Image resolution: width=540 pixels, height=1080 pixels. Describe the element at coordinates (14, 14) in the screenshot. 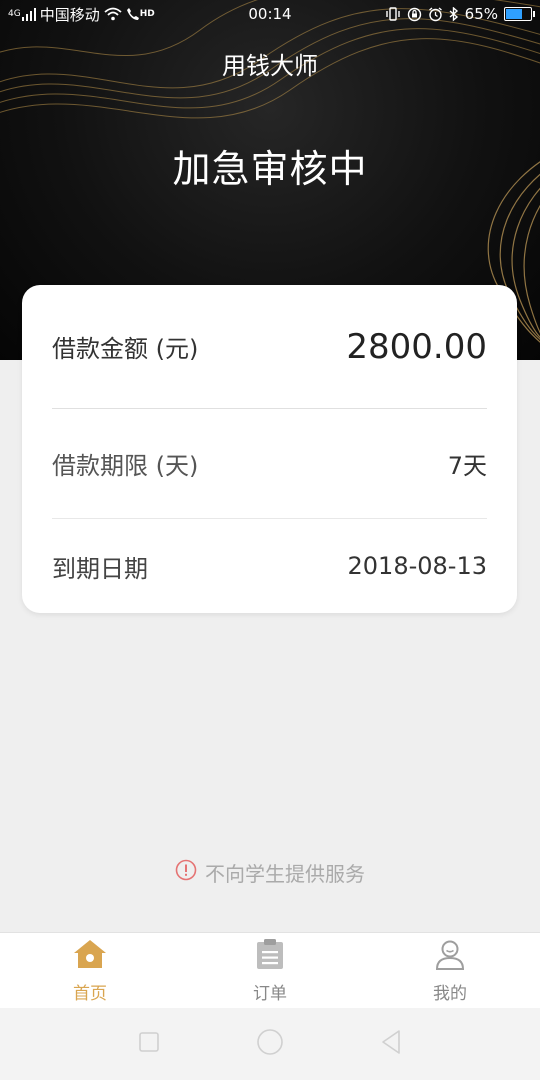

I see `network-type-label: 4G` at that location.